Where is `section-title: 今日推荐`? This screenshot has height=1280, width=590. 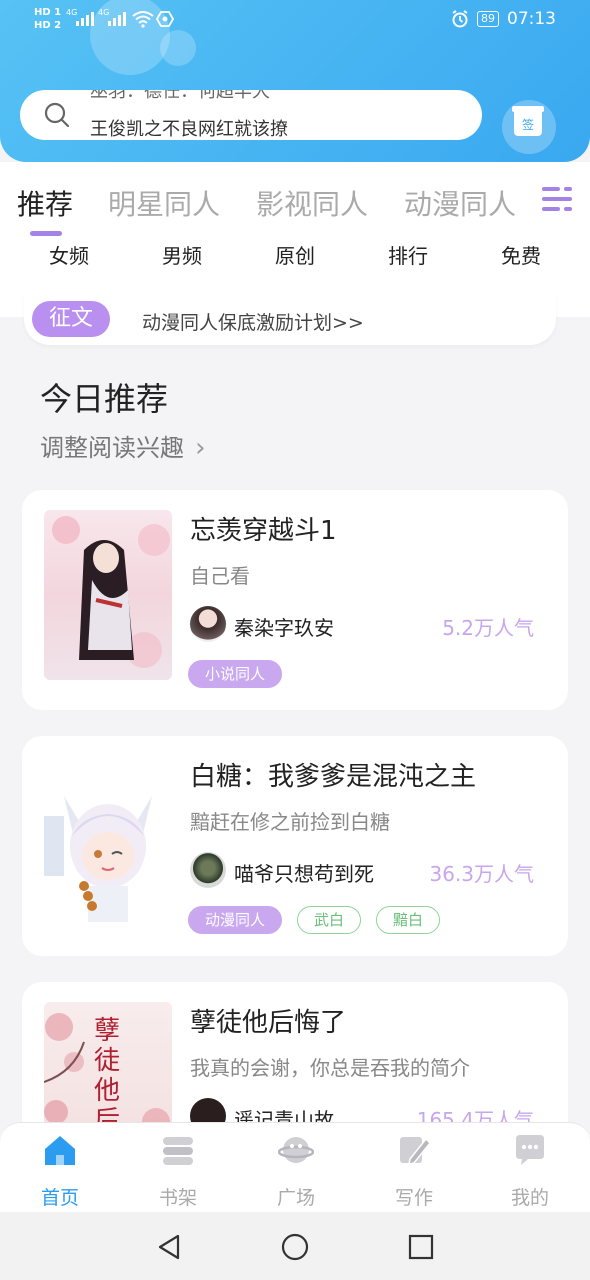 section-title: 今日推荐 is located at coordinates (104, 399).